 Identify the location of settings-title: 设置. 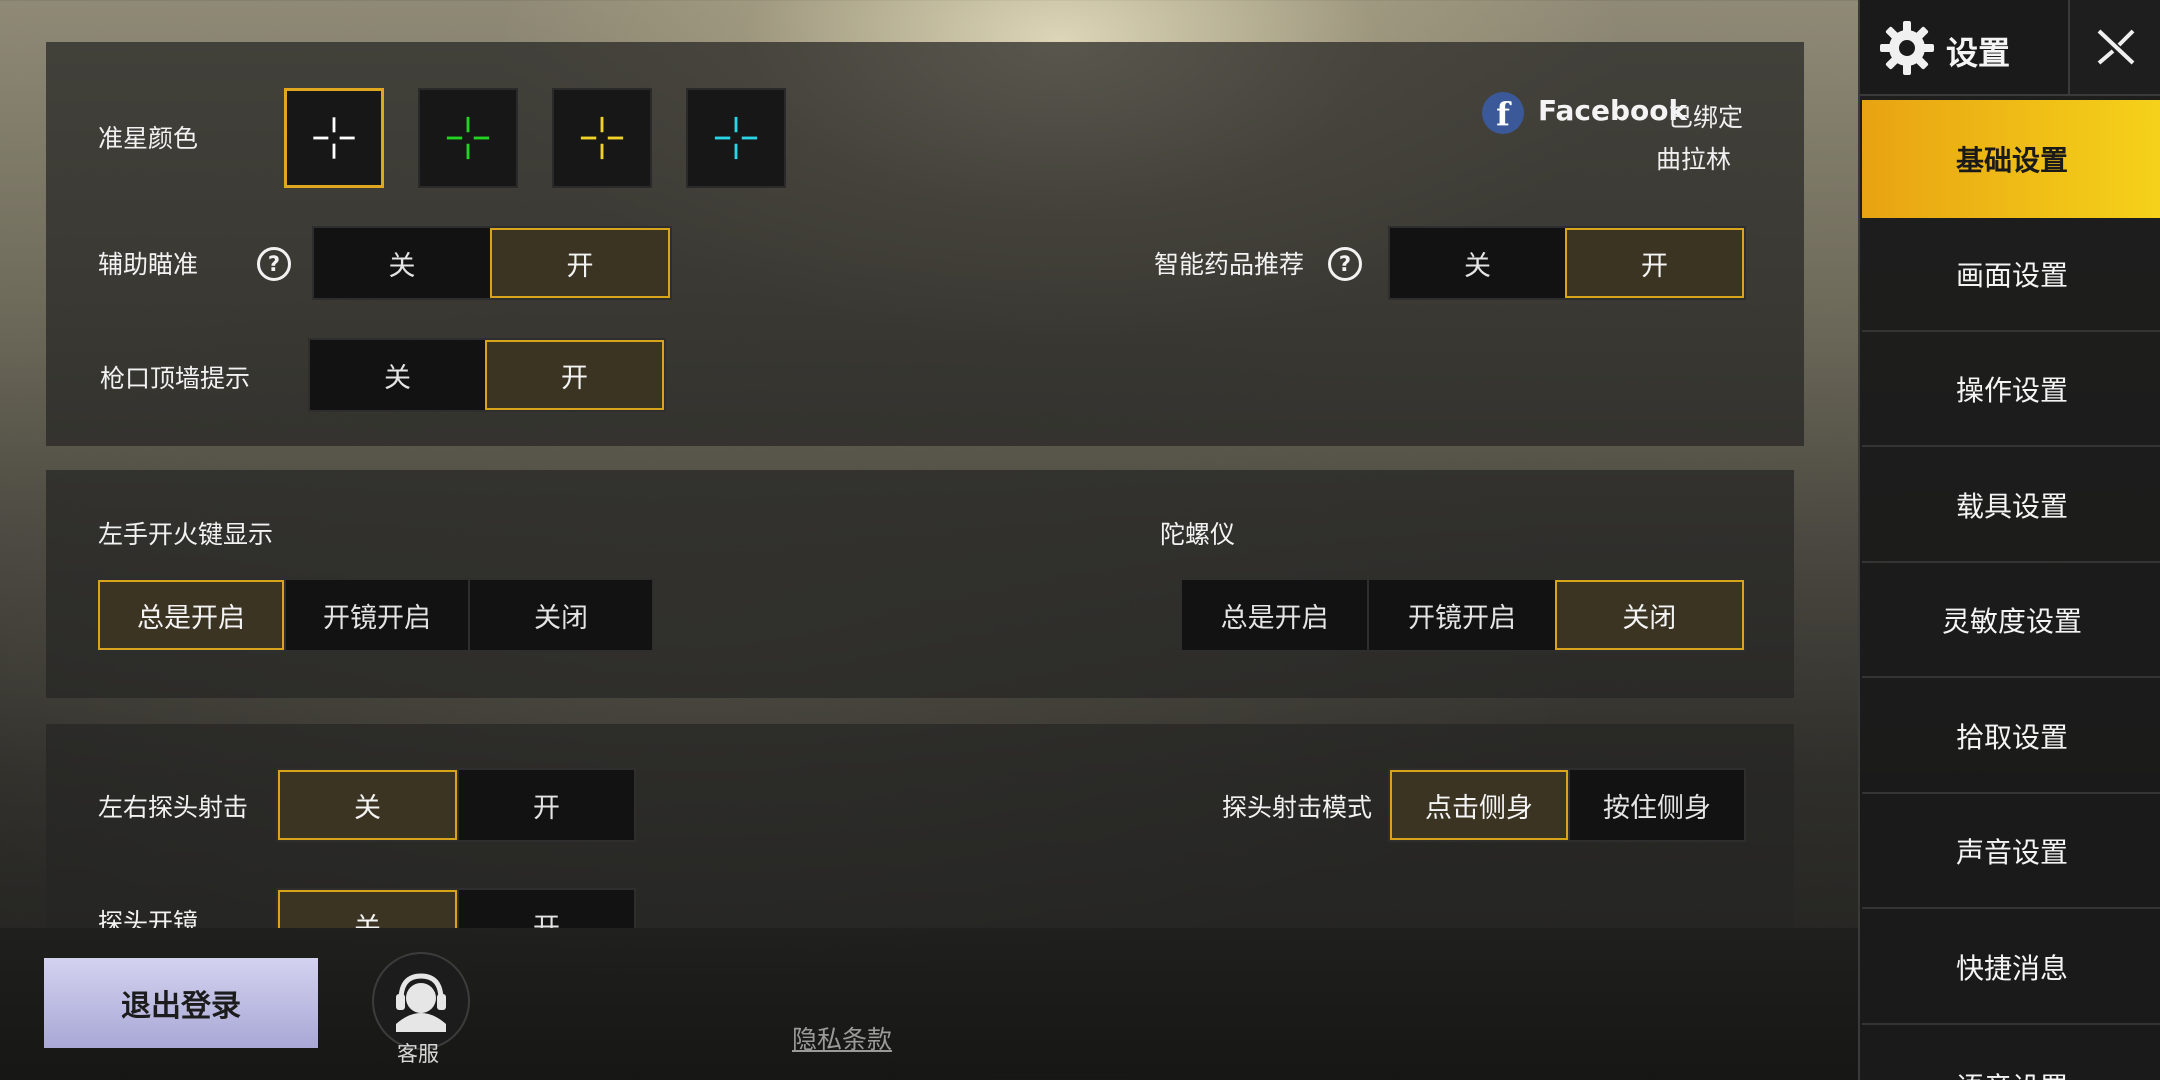
(1978, 53).